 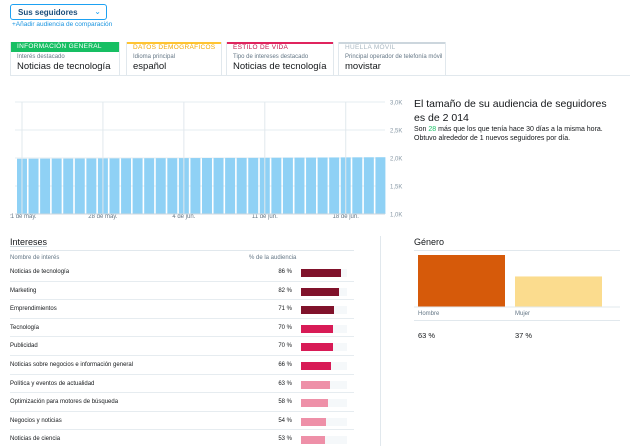 What do you see at coordinates (182, 328) in the screenshot?
I see `interest-row: Tecnología 70 %` at bounding box center [182, 328].